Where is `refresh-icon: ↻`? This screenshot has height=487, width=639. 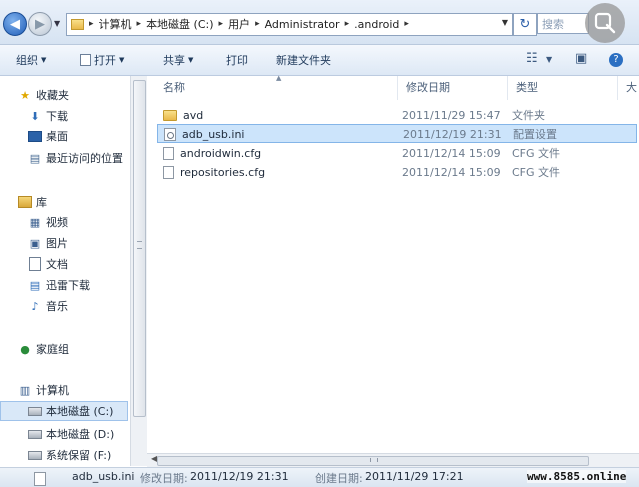
refresh-icon: ↻ is located at coordinates (525, 24).